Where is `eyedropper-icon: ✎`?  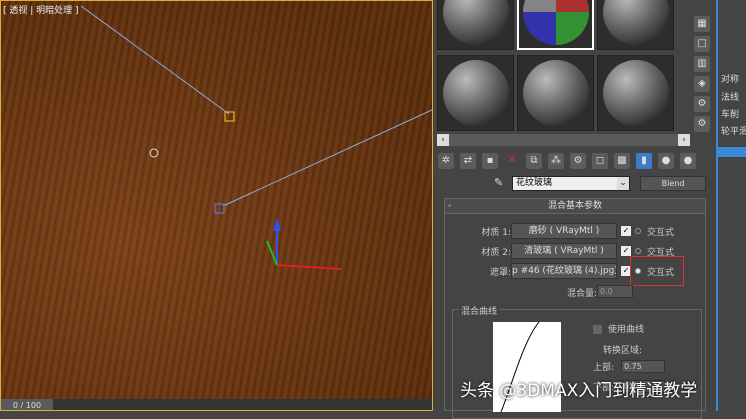 eyedropper-icon: ✎ is located at coordinates (498, 182).